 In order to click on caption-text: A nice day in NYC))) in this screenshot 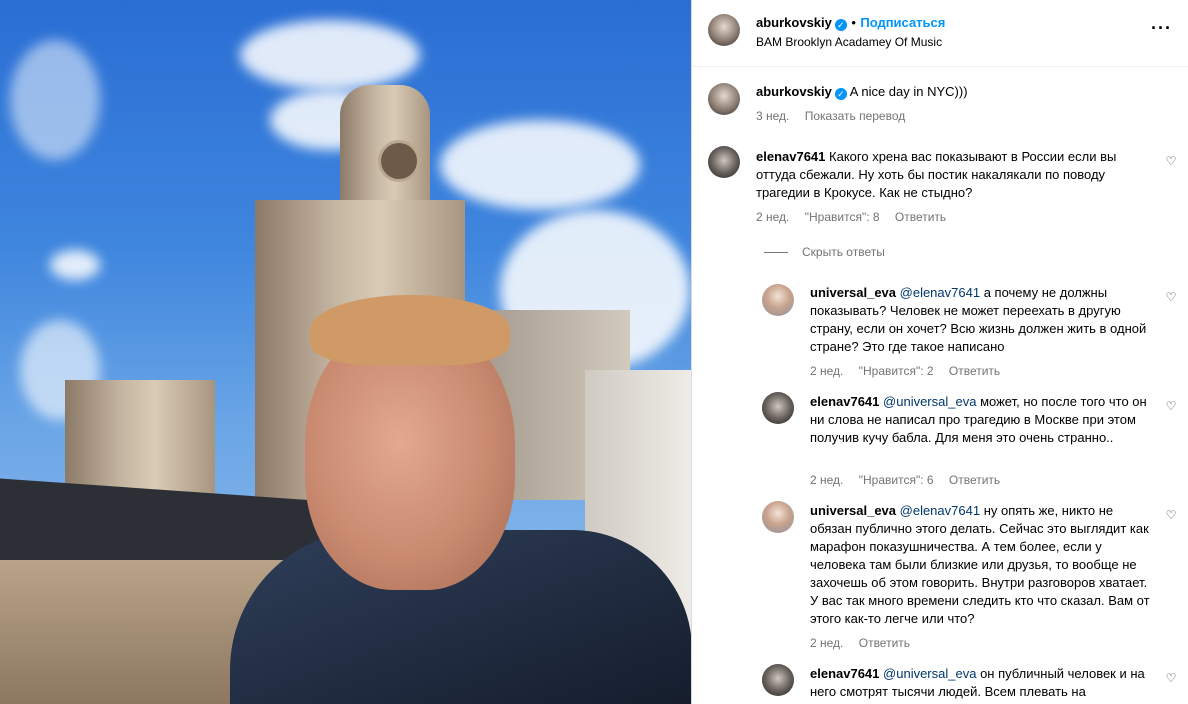, I will do `click(908, 91)`.